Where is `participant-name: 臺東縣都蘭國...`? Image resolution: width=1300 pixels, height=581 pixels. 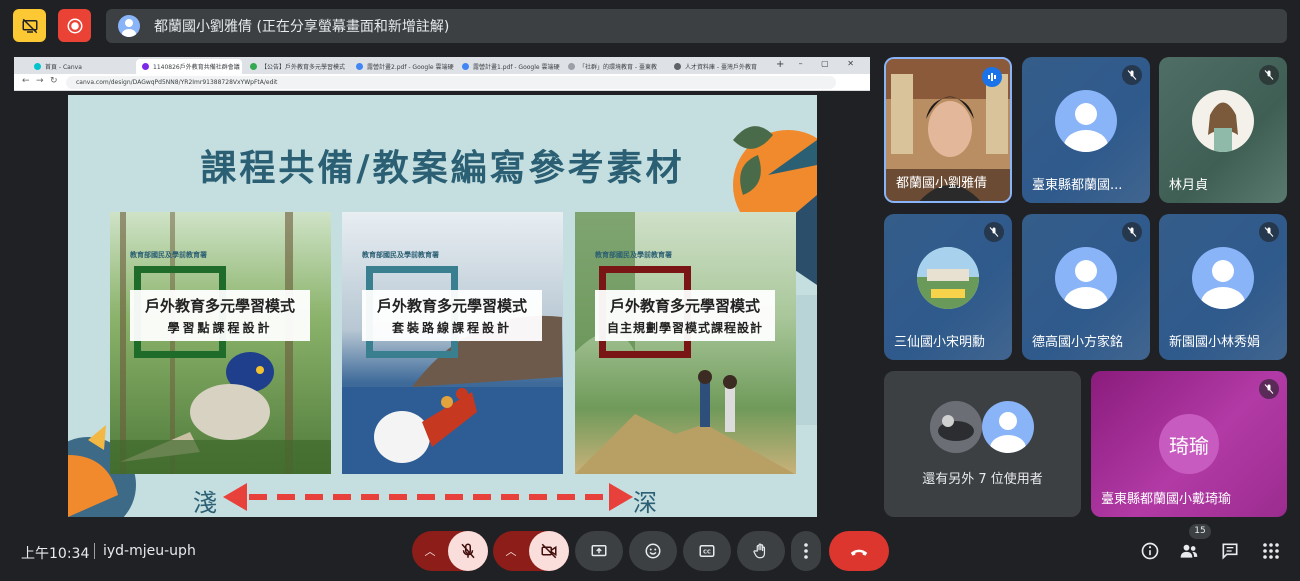 participant-name: 臺東縣都蘭國... is located at coordinates (1077, 185).